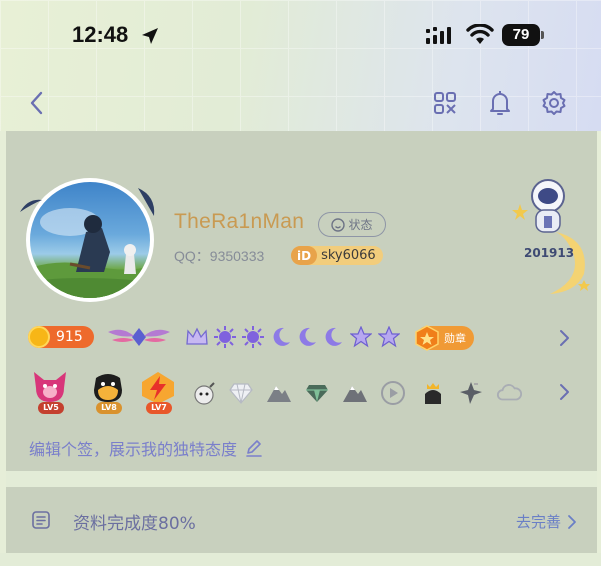 The height and width of the screenshot is (566, 601). Describe the element at coordinates (338, 224) in the screenshot. I see `smile-status-icon` at that location.